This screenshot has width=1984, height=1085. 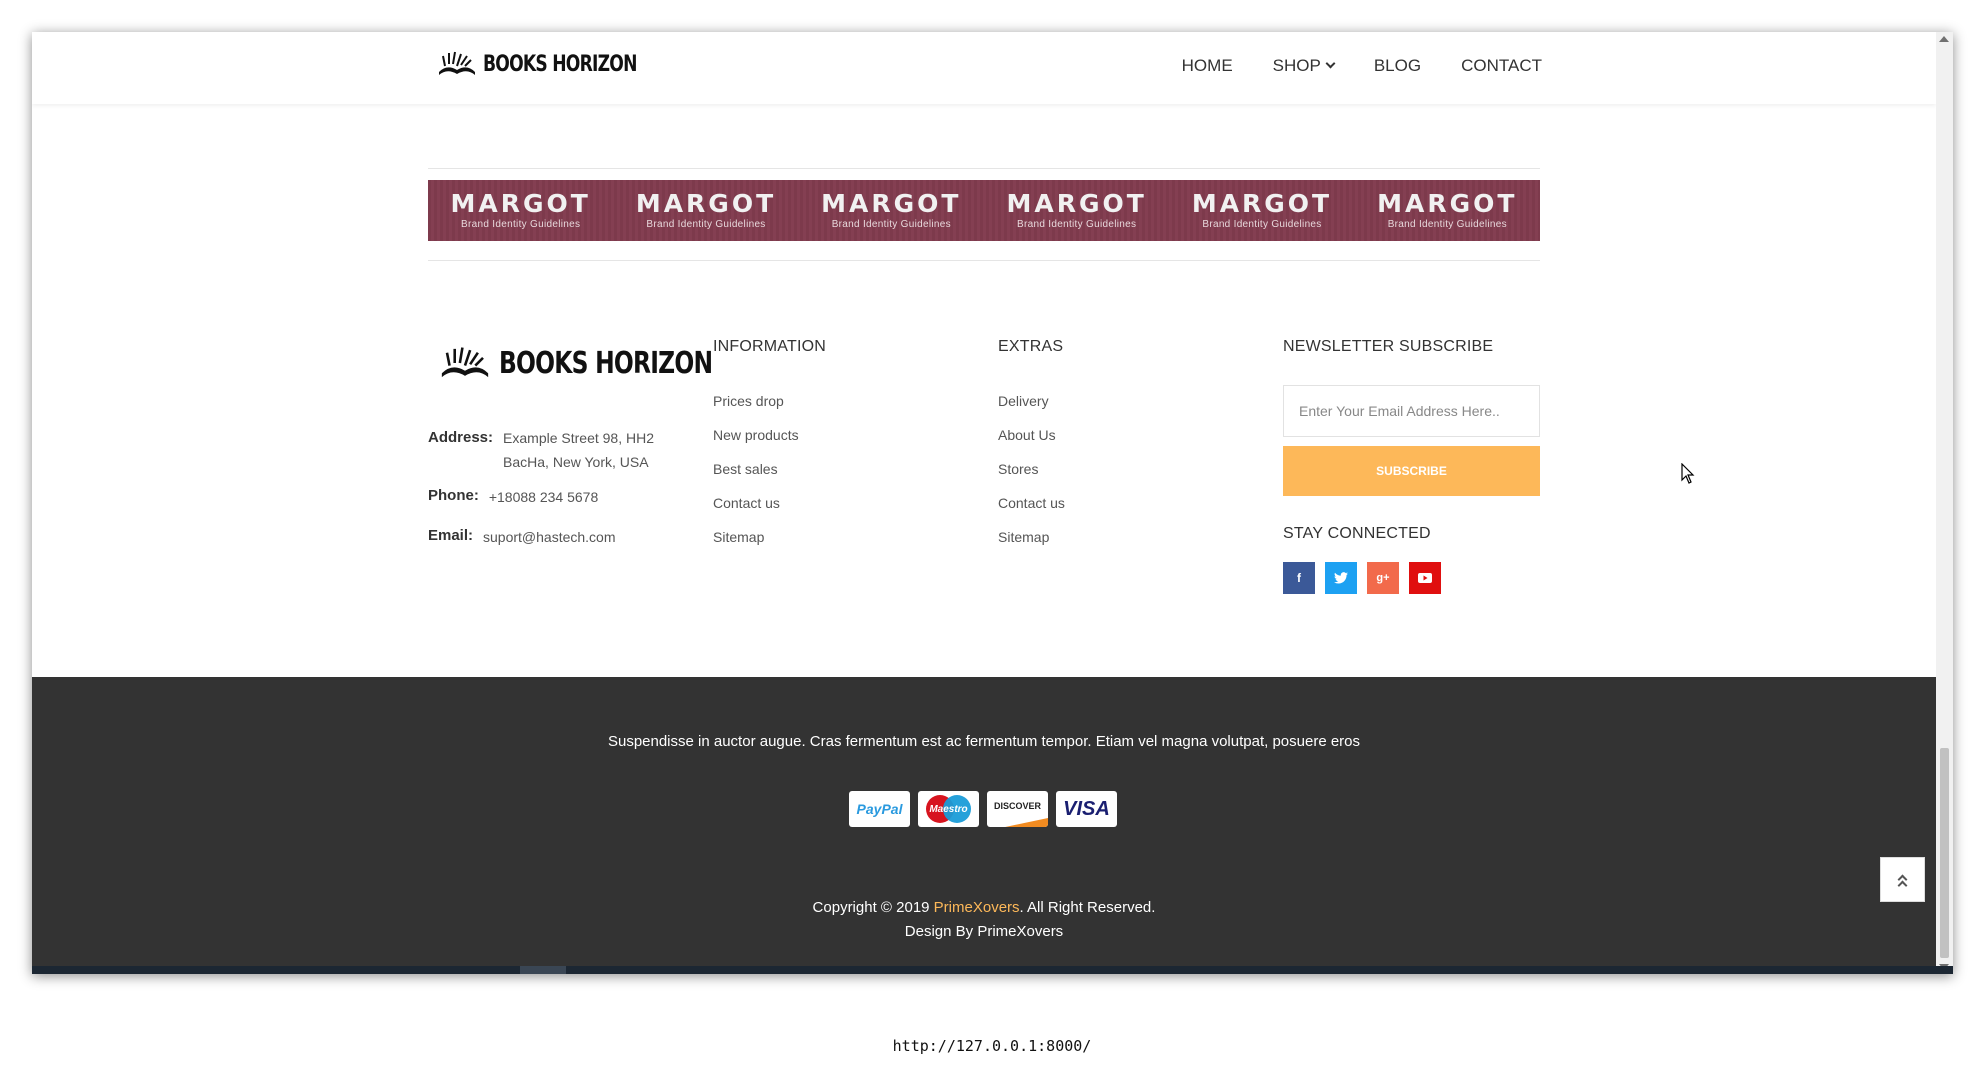 What do you see at coordinates (453, 495) in the screenshot?
I see `phone-label: Phone:` at bounding box center [453, 495].